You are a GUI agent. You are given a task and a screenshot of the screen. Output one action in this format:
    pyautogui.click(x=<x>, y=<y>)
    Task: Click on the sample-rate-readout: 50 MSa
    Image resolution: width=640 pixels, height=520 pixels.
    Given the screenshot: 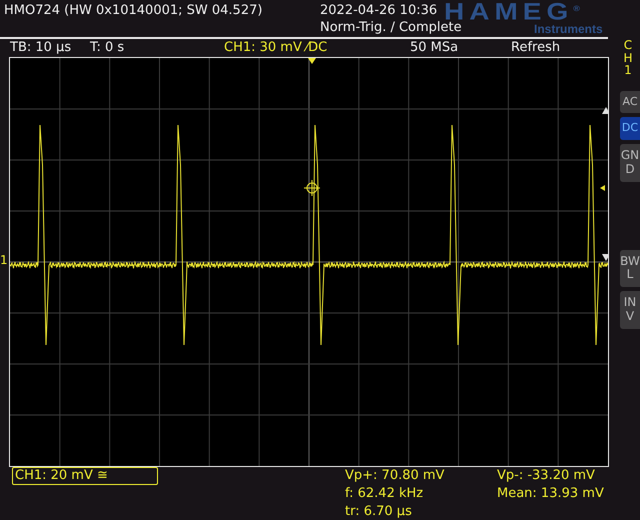 What is the action you would take?
    pyautogui.click(x=434, y=48)
    